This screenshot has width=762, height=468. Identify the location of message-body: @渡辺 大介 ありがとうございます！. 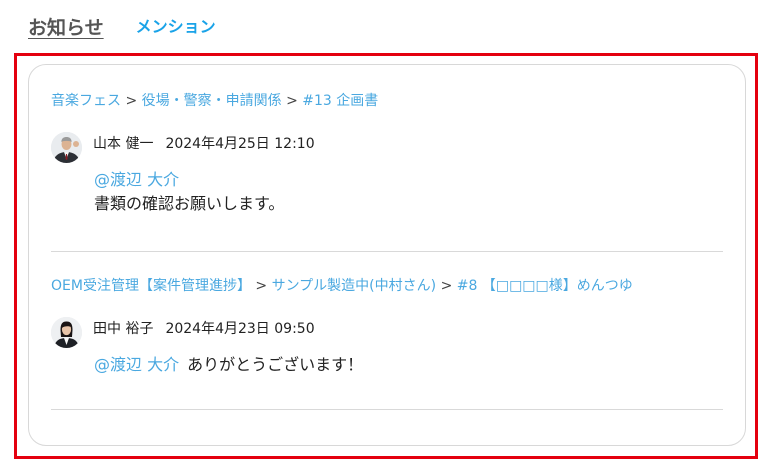
(408, 365).